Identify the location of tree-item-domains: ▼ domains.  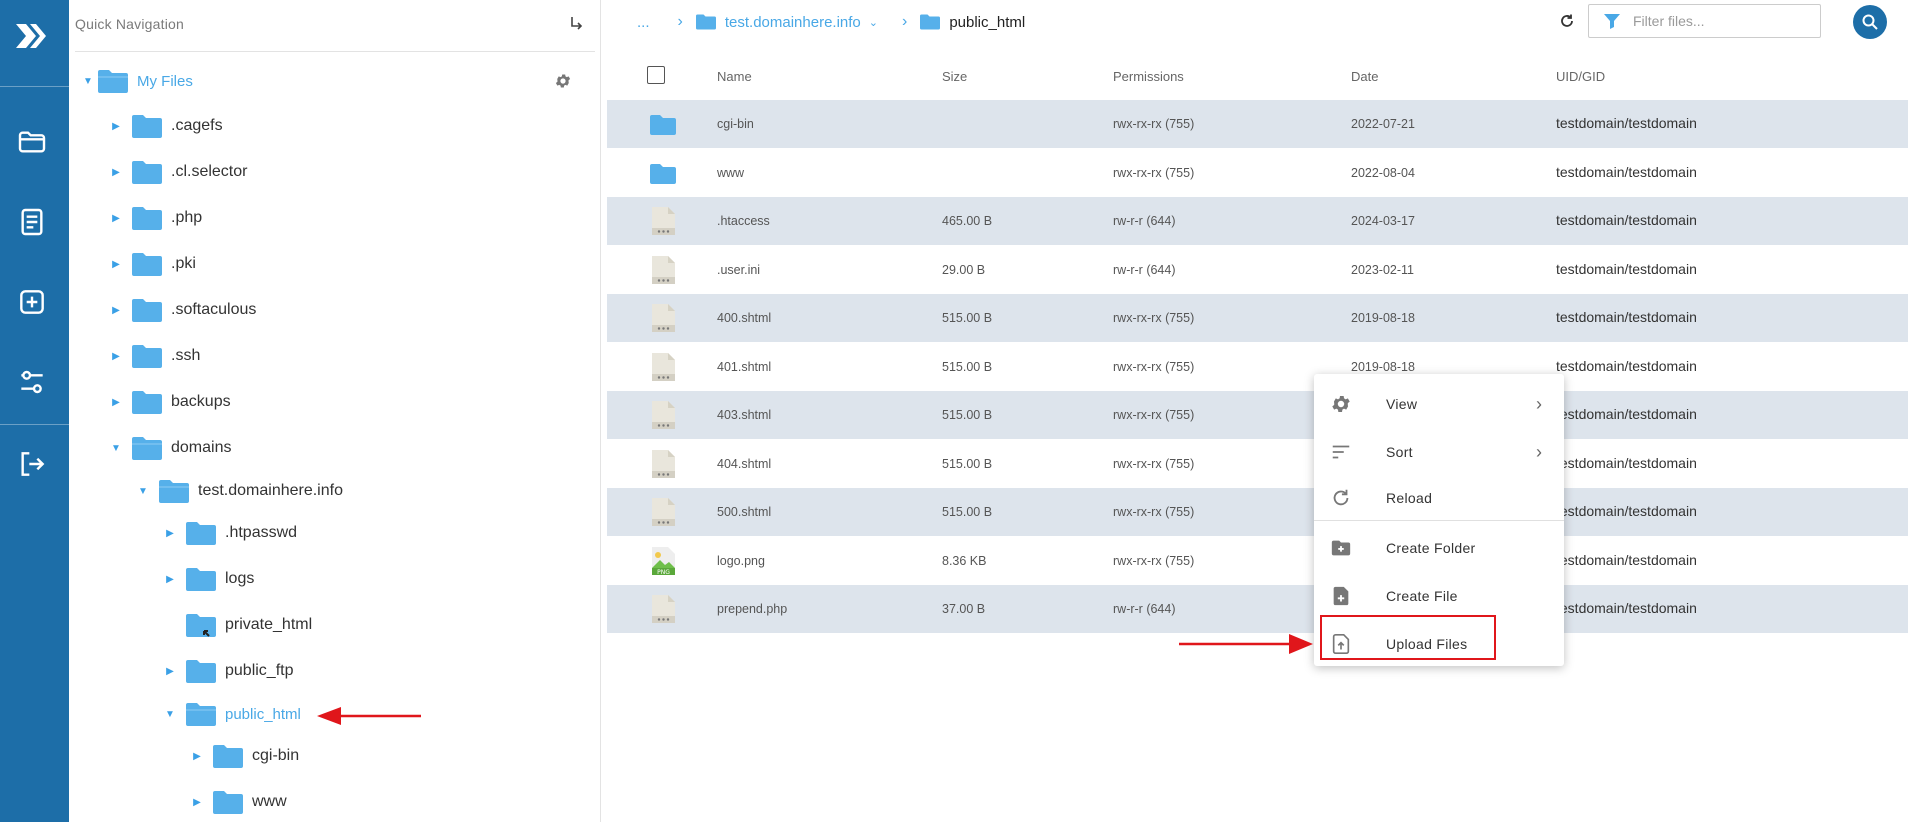
(170, 448).